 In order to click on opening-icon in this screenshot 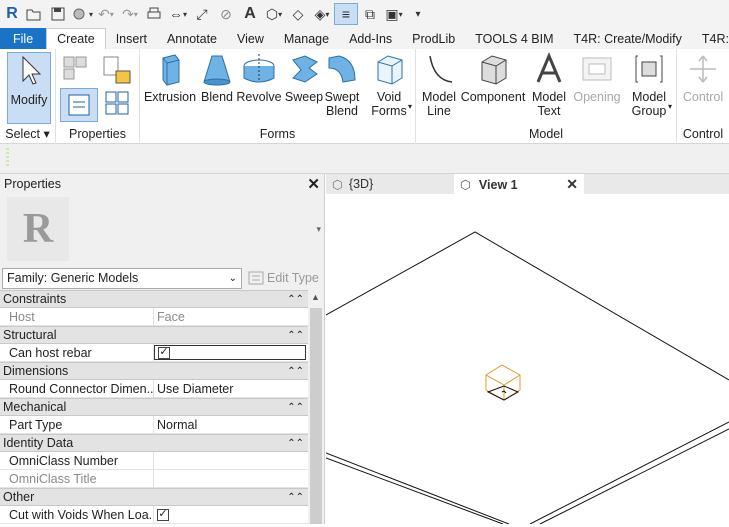, I will do `click(597, 69)`.